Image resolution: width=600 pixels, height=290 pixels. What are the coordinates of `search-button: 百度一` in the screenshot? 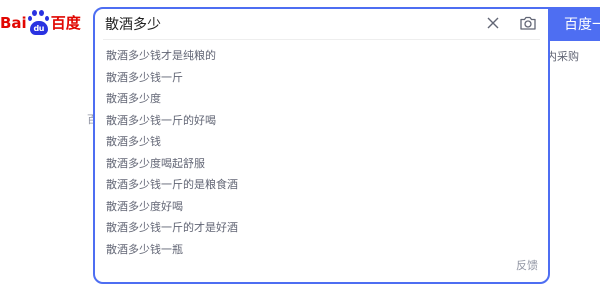 It's located at (575, 24).